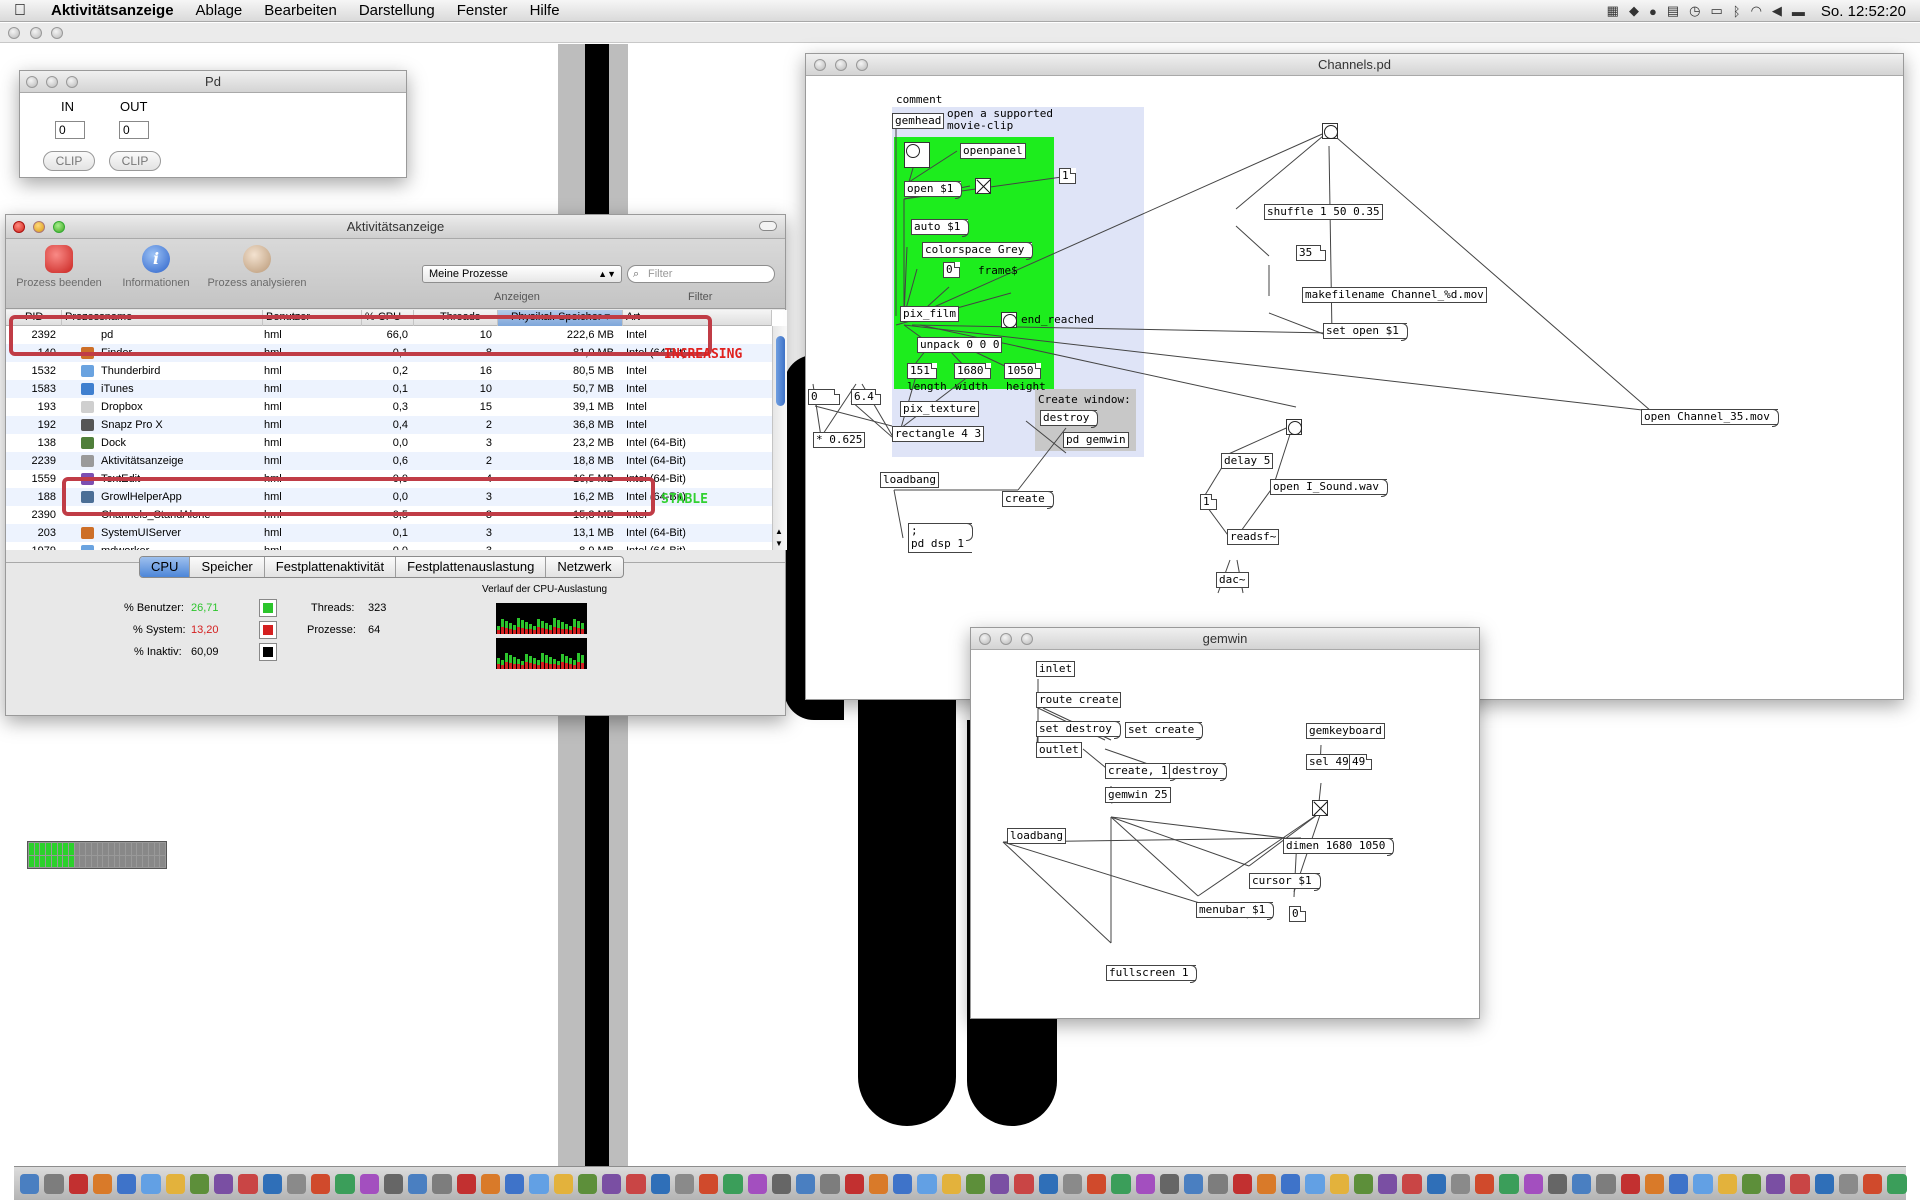 This screenshot has width=1920, height=1200. I want to click on unpack-object: unpack 0 0 0, so click(960, 345).